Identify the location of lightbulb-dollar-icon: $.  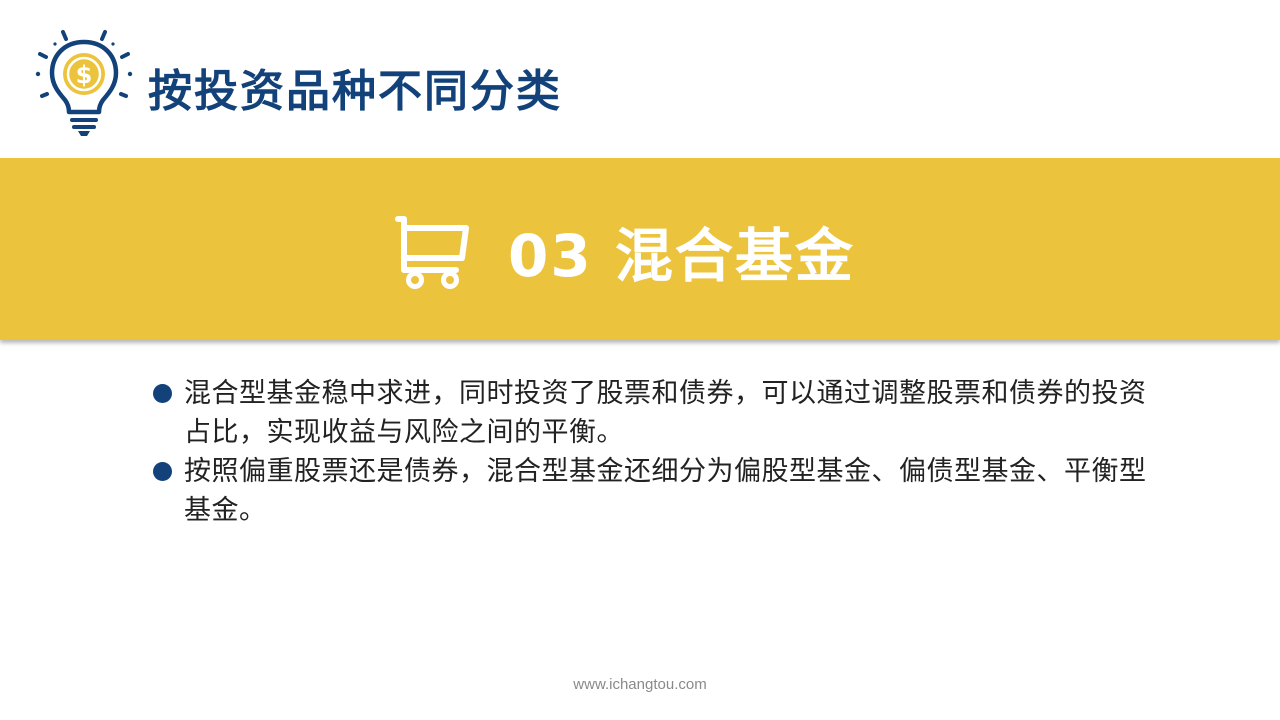
(84, 83).